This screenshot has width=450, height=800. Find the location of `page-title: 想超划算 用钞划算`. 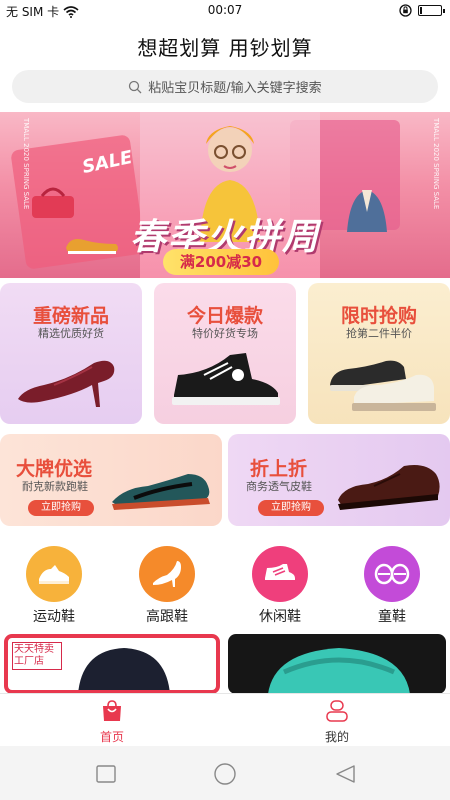

page-title: 想超划算 用钞划算 is located at coordinates (225, 48).